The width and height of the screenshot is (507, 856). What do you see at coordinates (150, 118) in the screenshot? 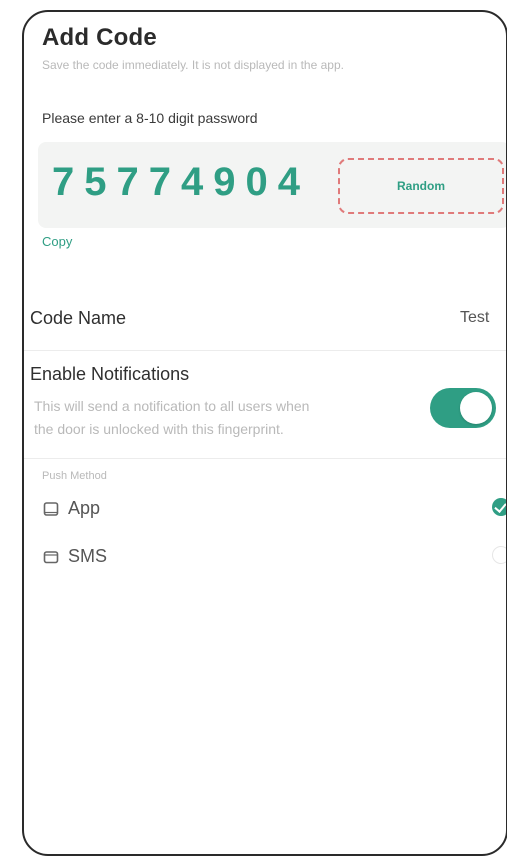
I see `password-prompt: Please enter a 8-10 digit password` at bounding box center [150, 118].